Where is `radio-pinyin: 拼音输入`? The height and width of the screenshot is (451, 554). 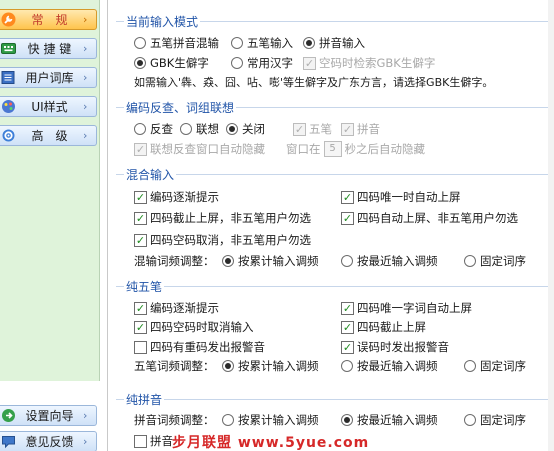
radio-pinyin: 拼音输入 is located at coordinates (334, 43).